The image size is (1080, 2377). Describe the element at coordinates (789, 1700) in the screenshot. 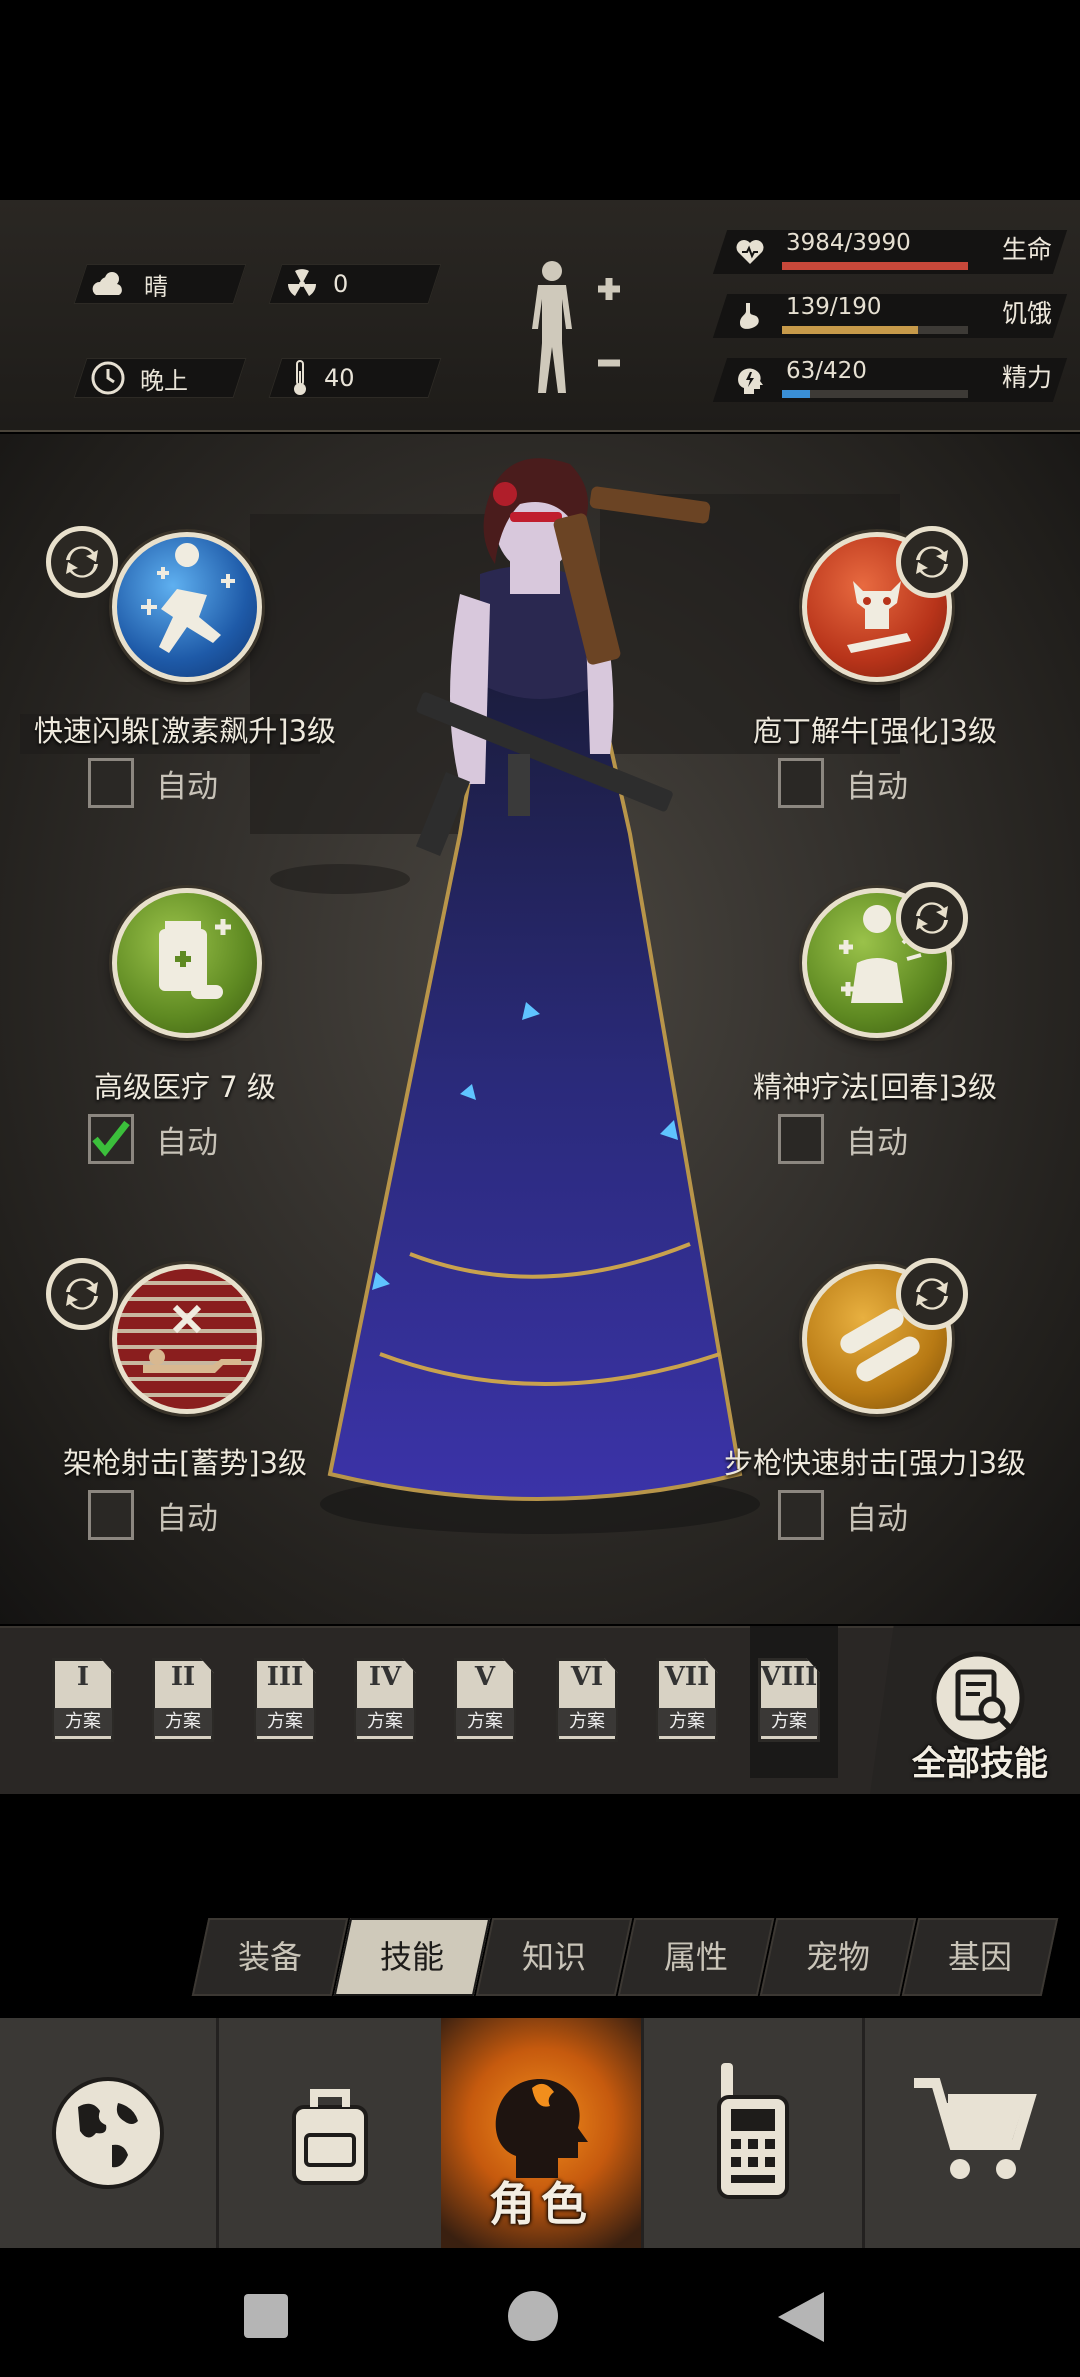

I see `plan-button-8: VIII 方案` at that location.